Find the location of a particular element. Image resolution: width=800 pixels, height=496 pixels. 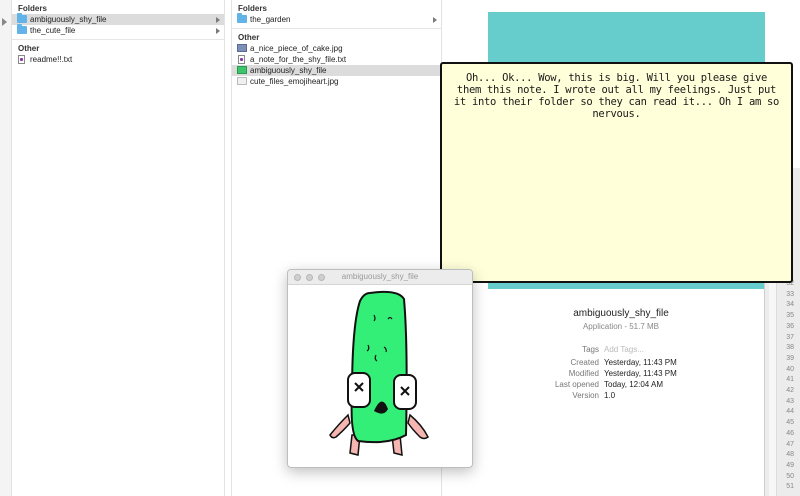

line-number: 43 is located at coordinates (790, 401).